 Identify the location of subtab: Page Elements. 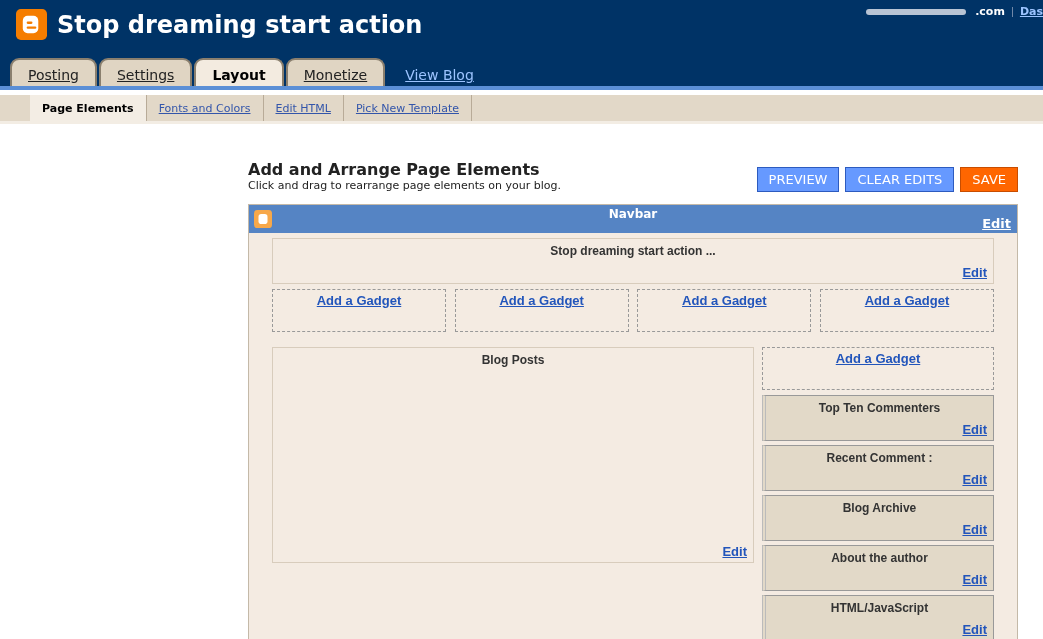
(88, 108).